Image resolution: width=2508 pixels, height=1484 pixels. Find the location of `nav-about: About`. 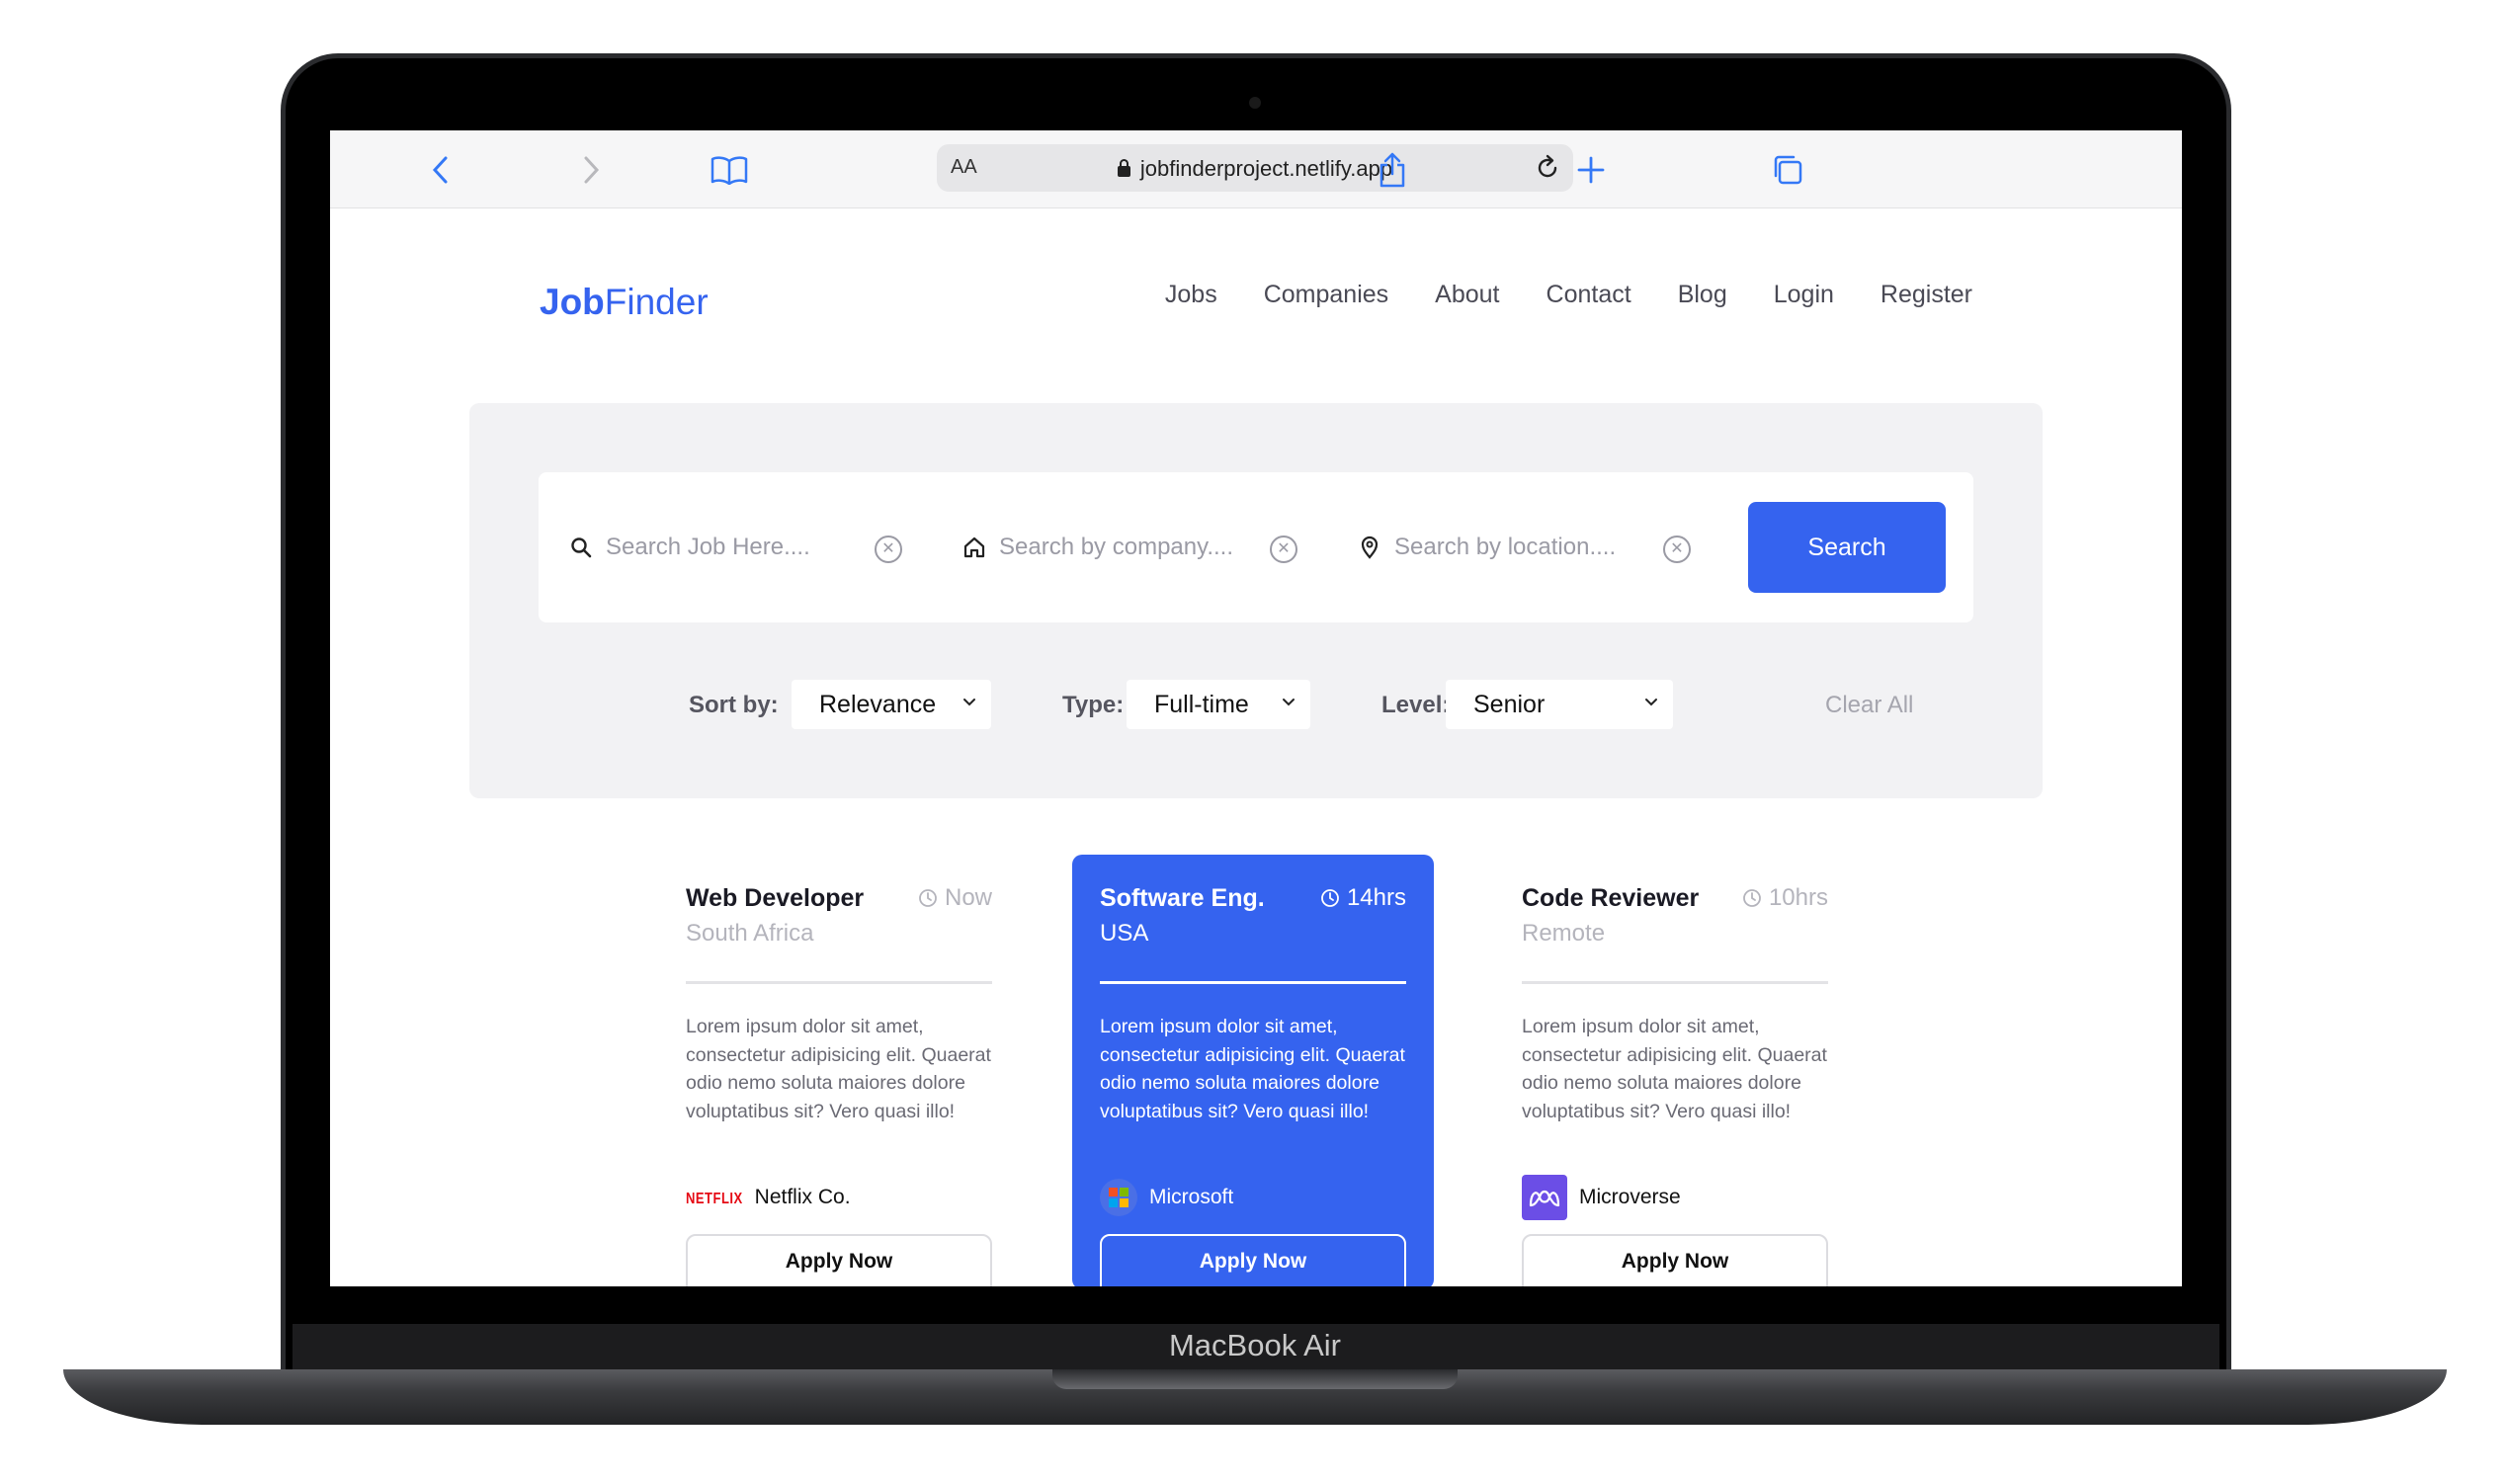

nav-about: About is located at coordinates (1467, 295).